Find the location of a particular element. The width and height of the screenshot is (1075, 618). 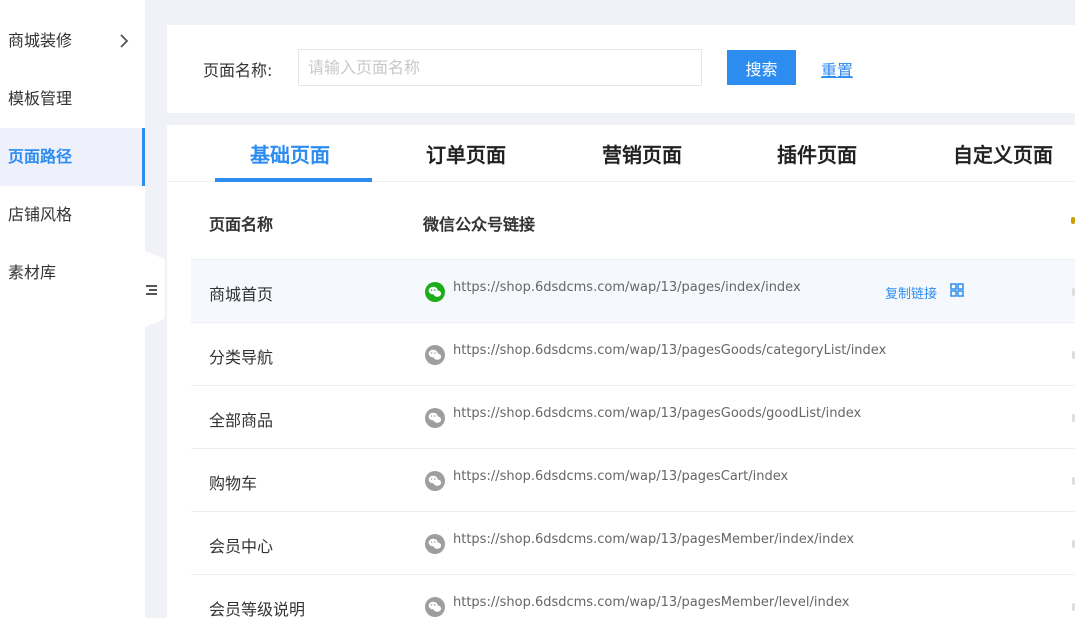

sidebar-item-label: 素材库 is located at coordinates (32, 272).